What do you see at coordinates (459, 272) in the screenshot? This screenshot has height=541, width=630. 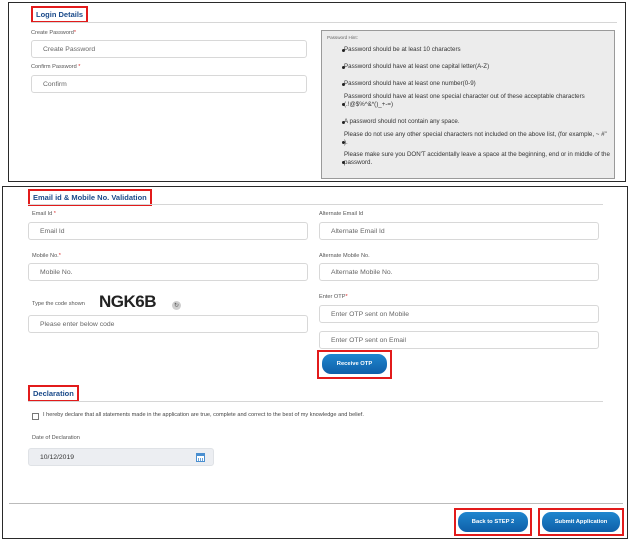 I see `alt-mobile-input: Alternate Mobile No.` at bounding box center [459, 272].